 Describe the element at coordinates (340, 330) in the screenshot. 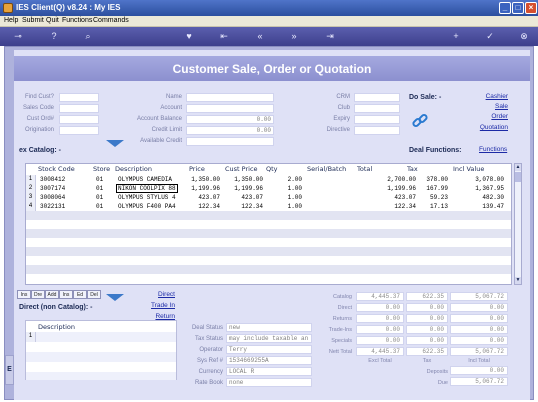

I see `trade-ins-total-label: Trade-Ins` at that location.